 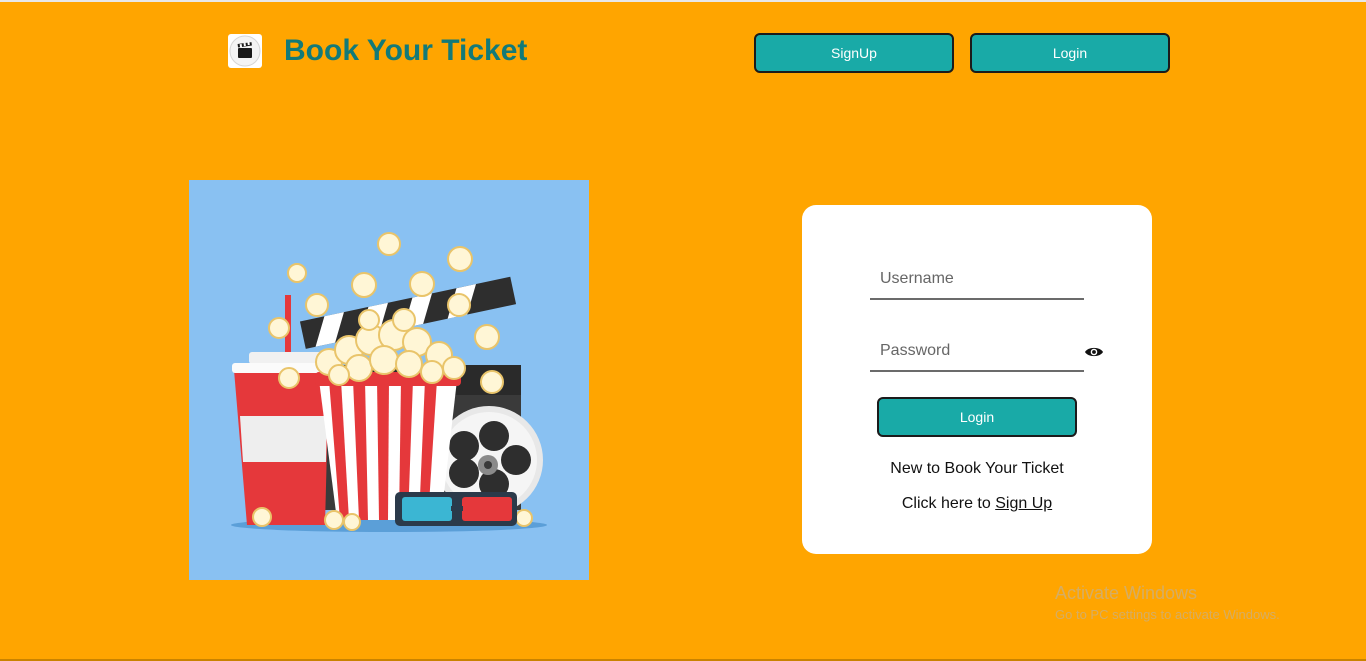 What do you see at coordinates (977, 417) in the screenshot?
I see `login-submit-button: Login` at bounding box center [977, 417].